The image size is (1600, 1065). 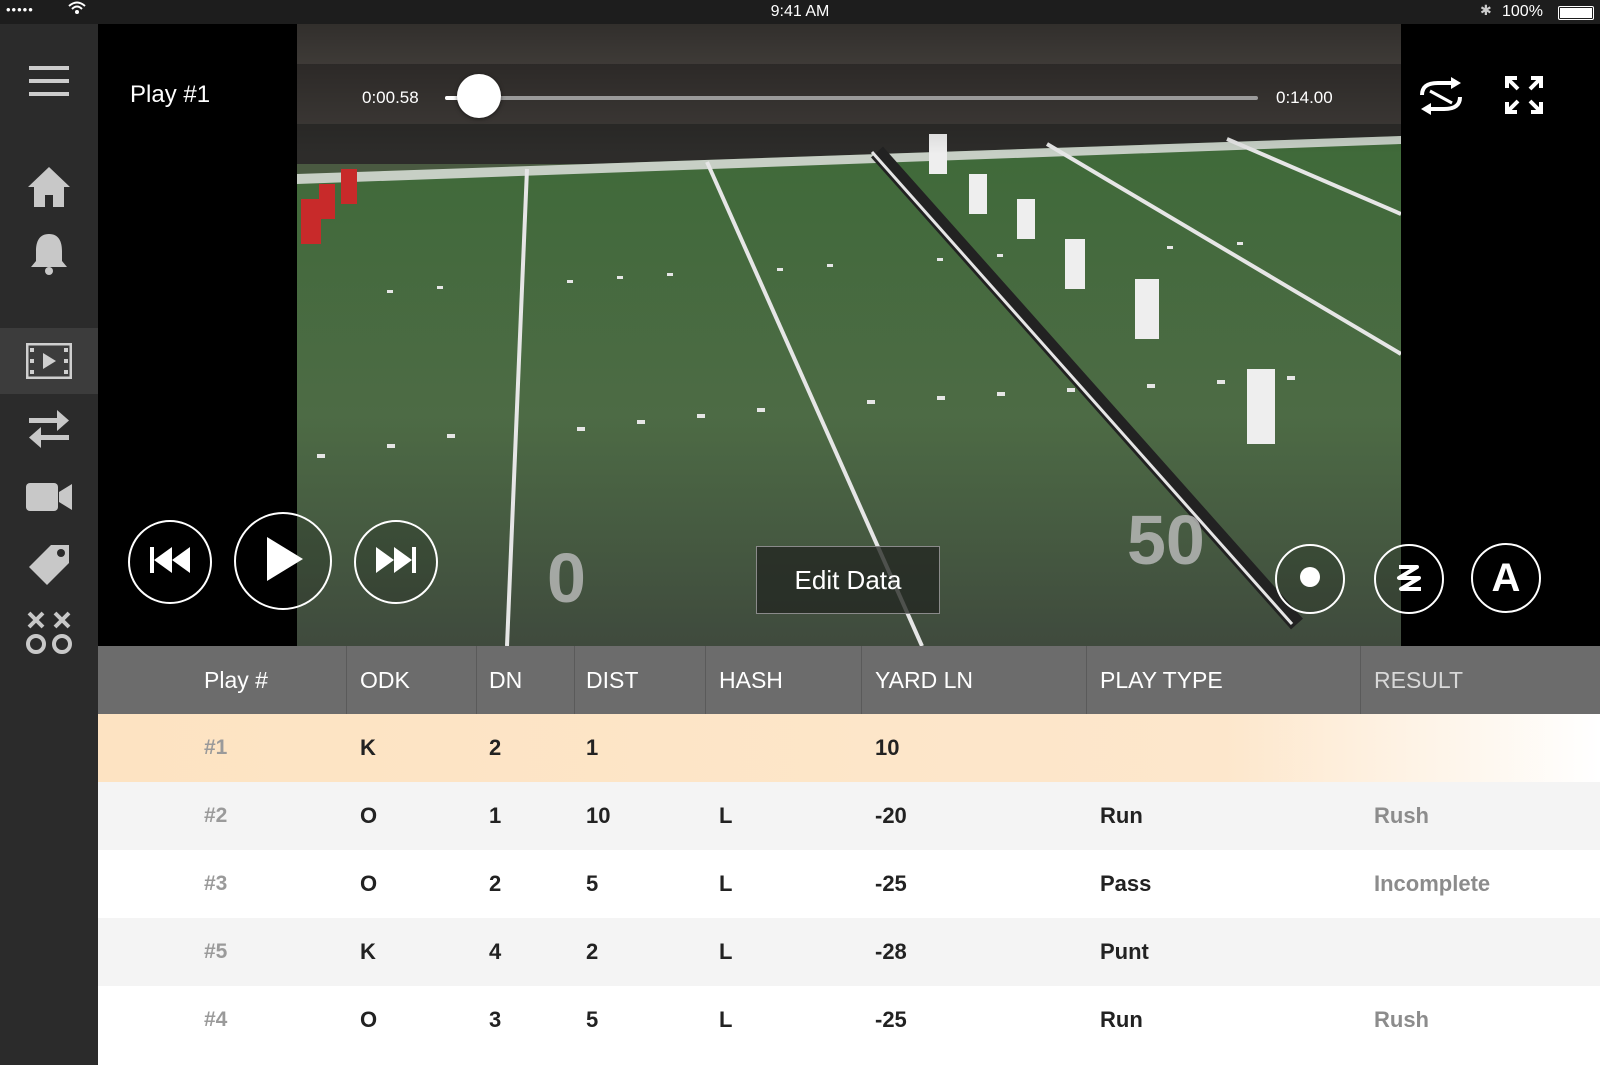 I want to click on previous-button, so click(x=170, y=562).